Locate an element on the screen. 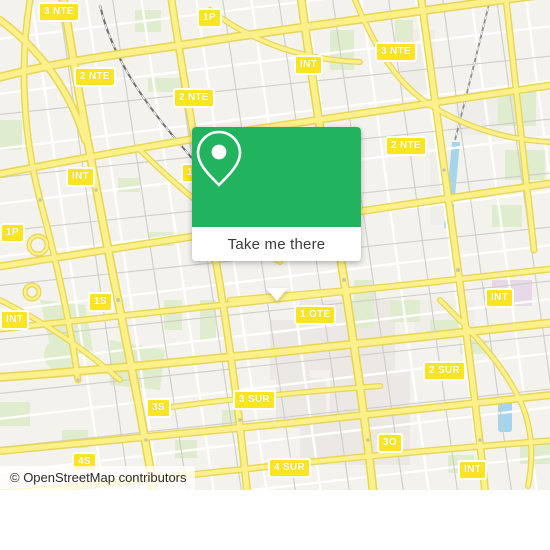 This screenshot has height=550, width=550. road-shield: 3O is located at coordinates (390, 443).